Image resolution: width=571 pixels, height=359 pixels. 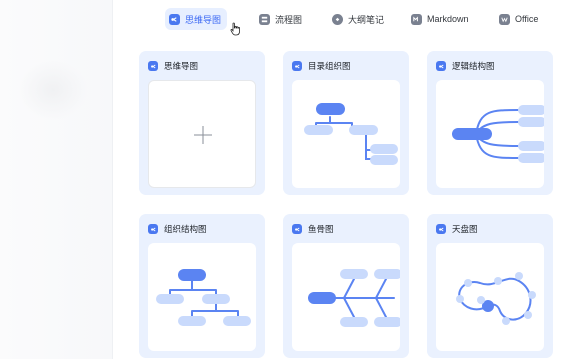 I want to click on tab-outline: 大纲笔记, so click(x=359, y=19).